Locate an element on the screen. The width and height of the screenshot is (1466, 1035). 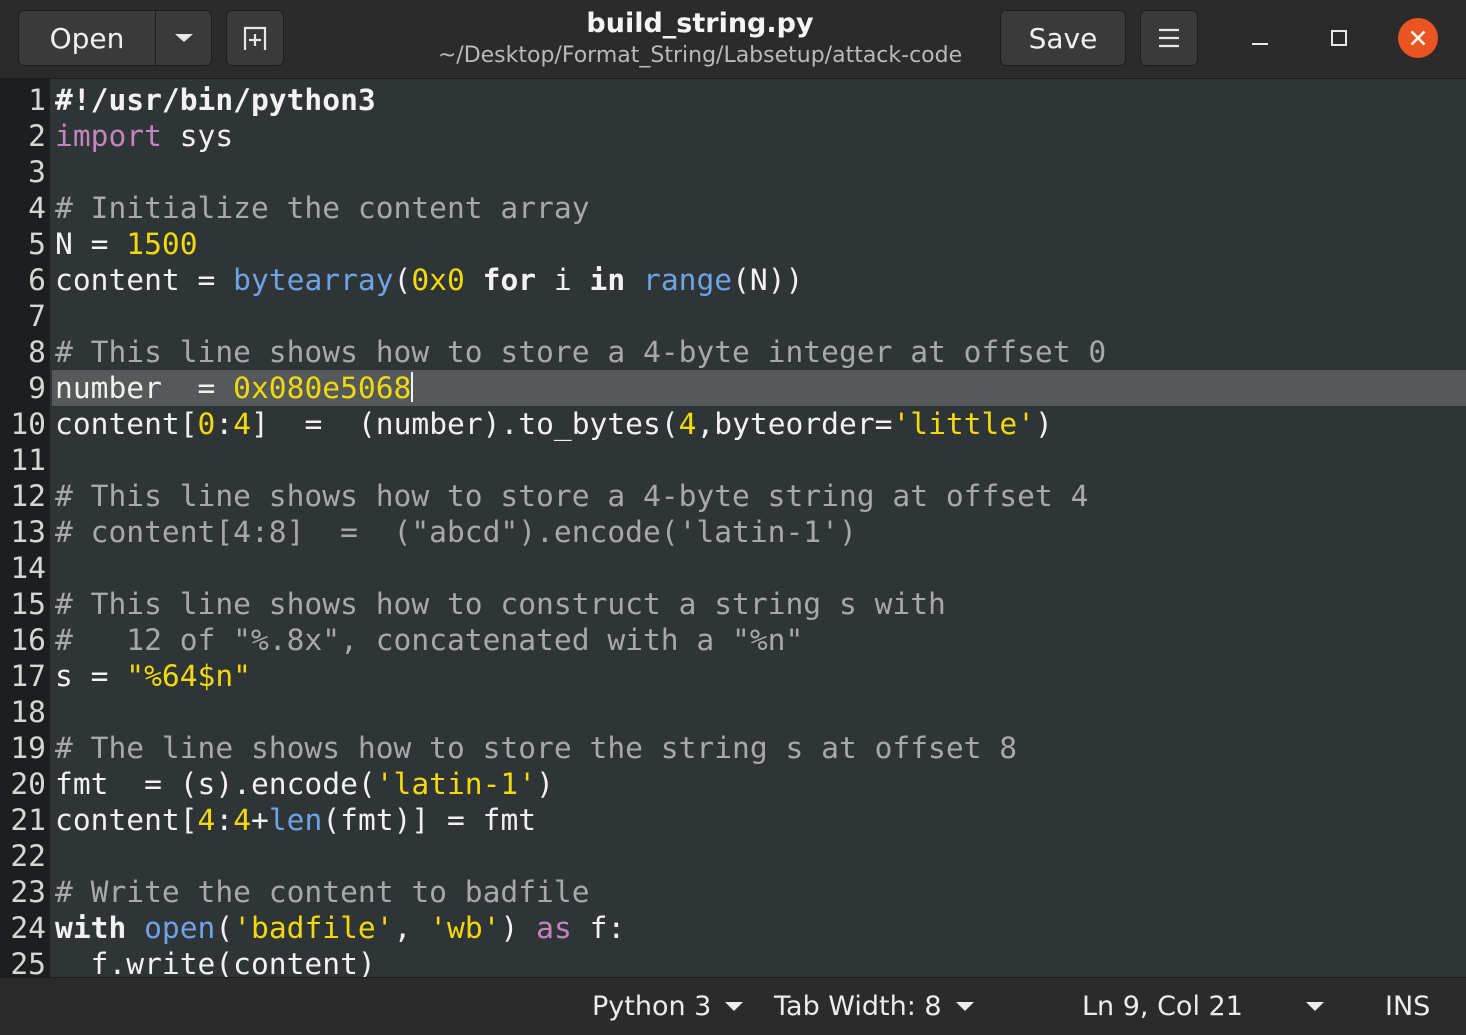
text-cursor is located at coordinates (412, 387).